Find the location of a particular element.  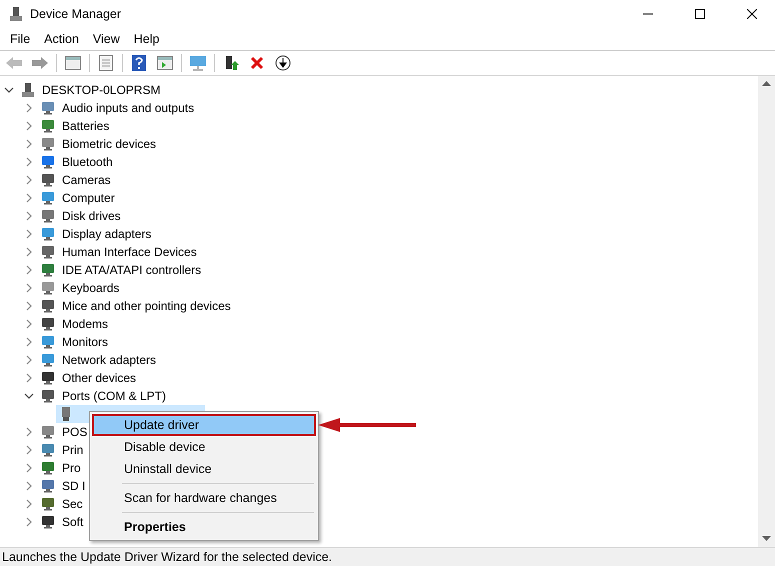

status-text: Launches the Update Driver Wizard for the selected device. is located at coordinates (167, 557).